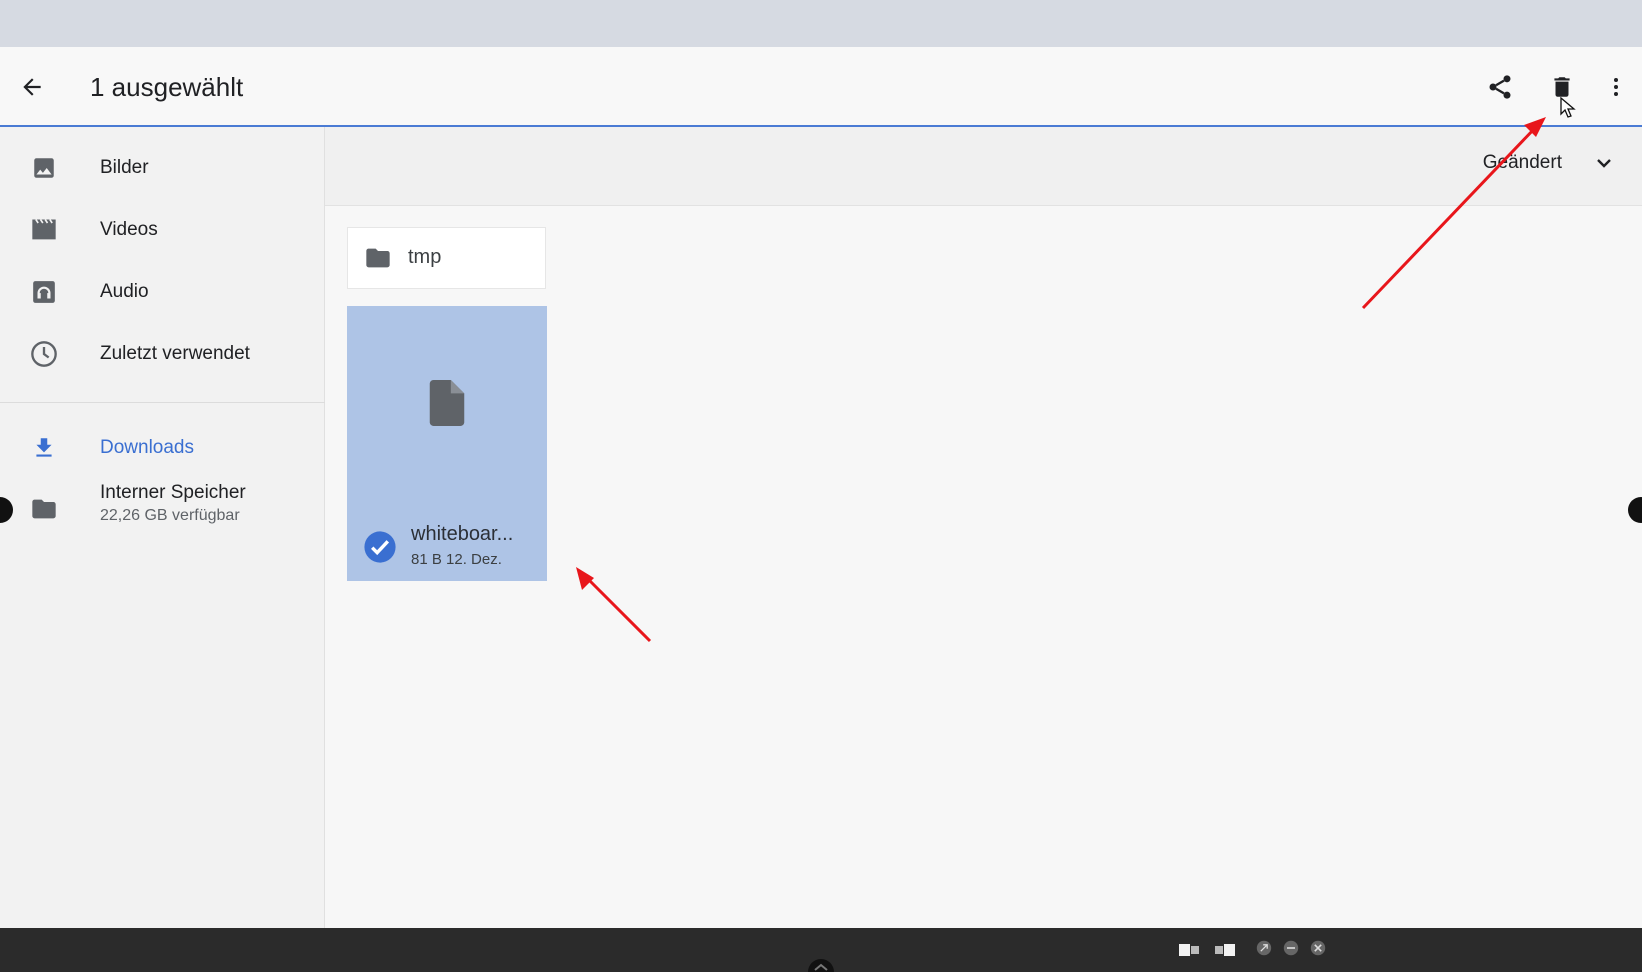  I want to click on sort-label: Geändert, so click(1522, 163).